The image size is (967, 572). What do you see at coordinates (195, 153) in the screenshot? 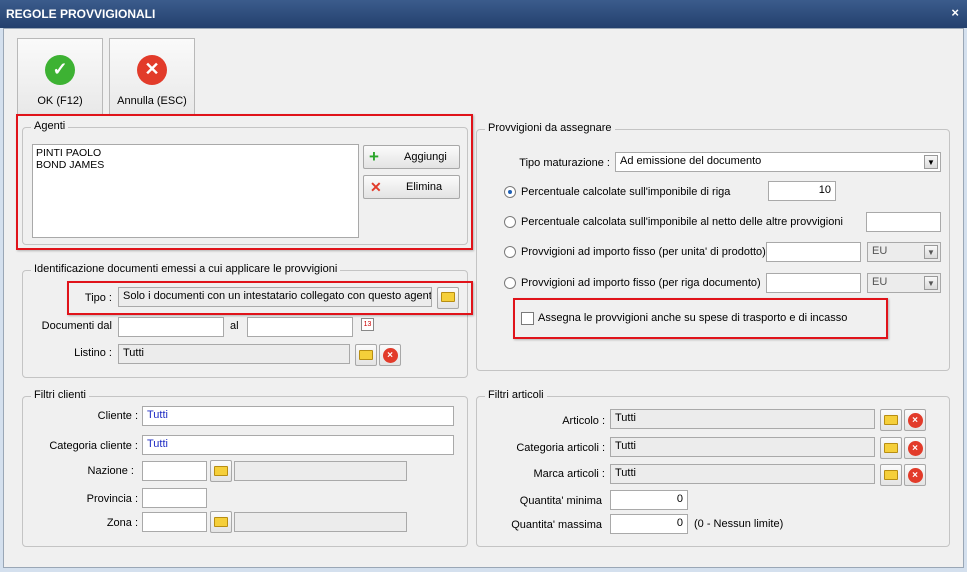
I see `list-item: PINTI PAOLO` at bounding box center [195, 153].